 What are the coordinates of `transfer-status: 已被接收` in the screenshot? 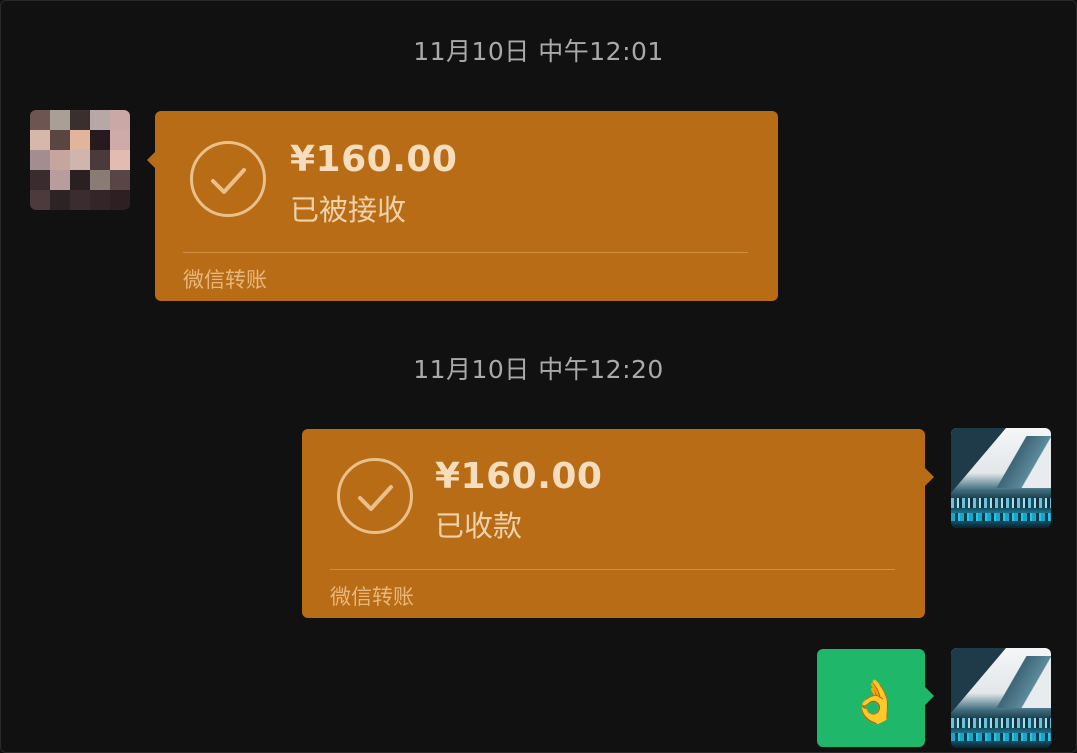 It's located at (348, 210).